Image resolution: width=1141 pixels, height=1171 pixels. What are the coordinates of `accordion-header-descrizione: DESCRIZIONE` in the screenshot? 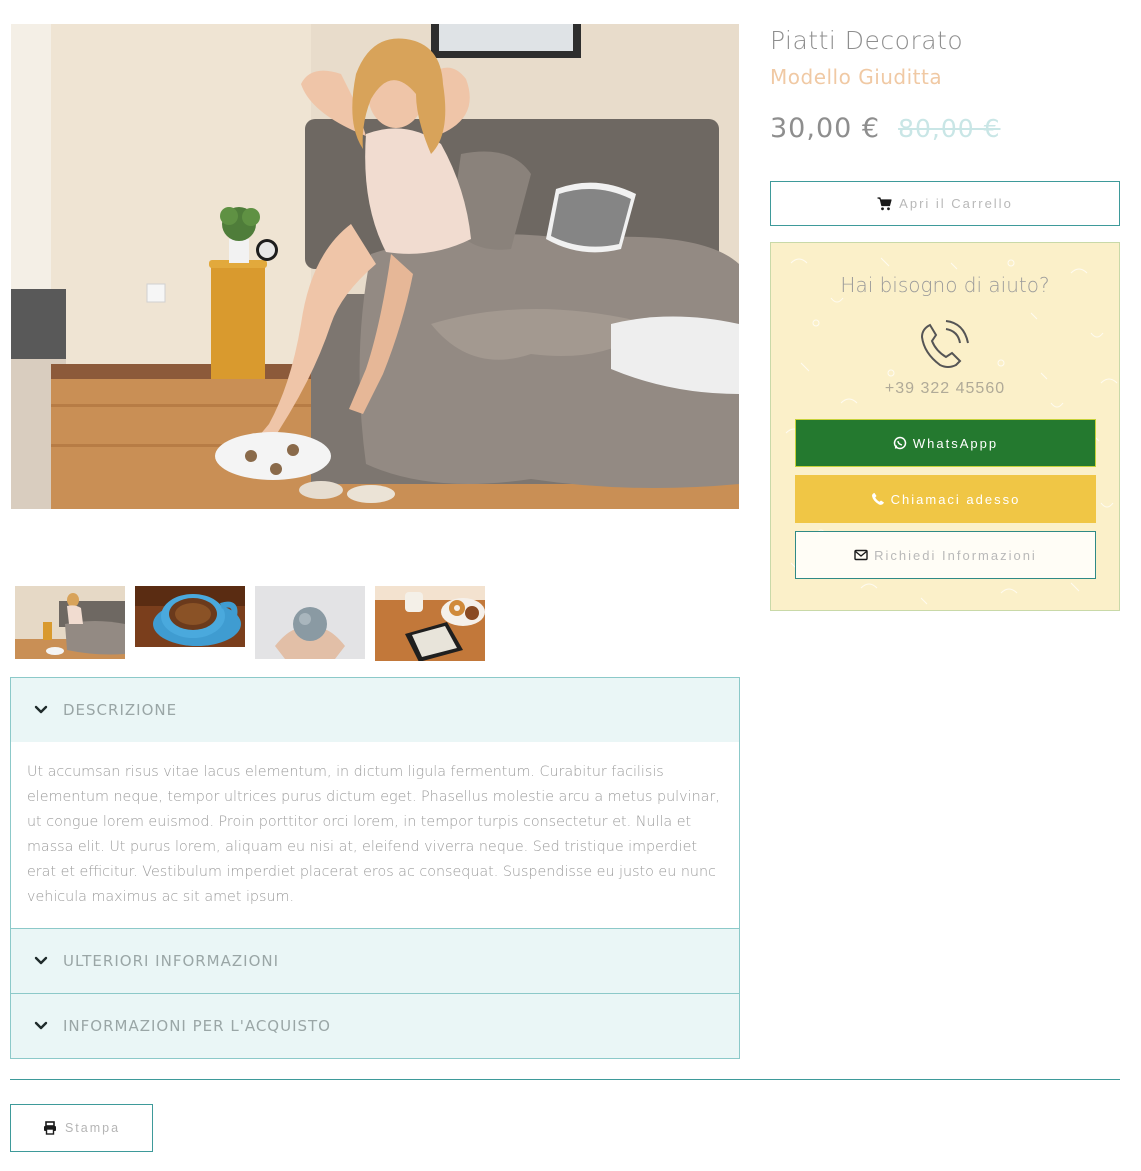 It's located at (375, 710).